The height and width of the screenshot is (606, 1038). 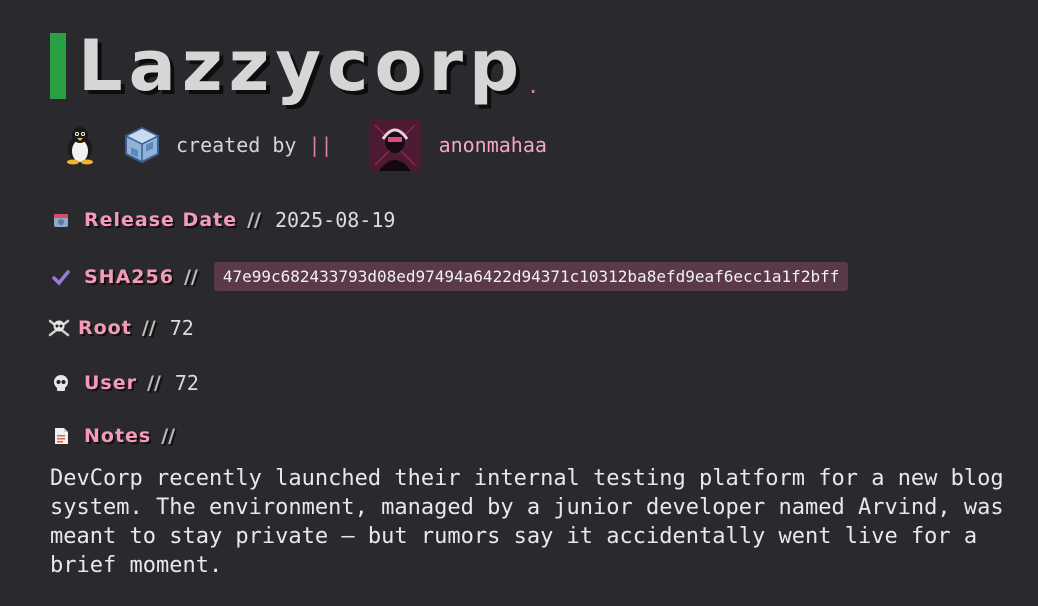 I want to click on user-label: User, so click(x=110, y=383).